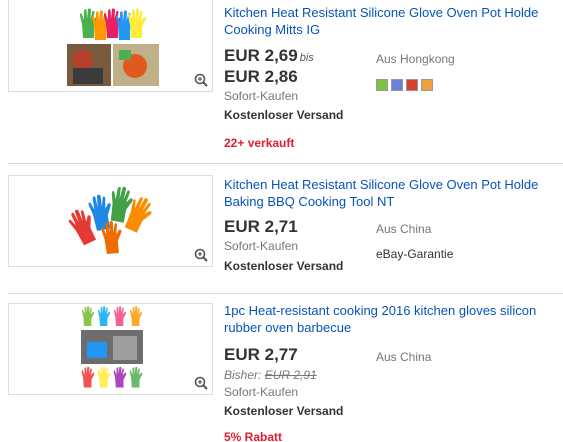 The image size is (563, 442). Describe the element at coordinates (261, 354) in the screenshot. I see `price: EUR 2,77` at that location.